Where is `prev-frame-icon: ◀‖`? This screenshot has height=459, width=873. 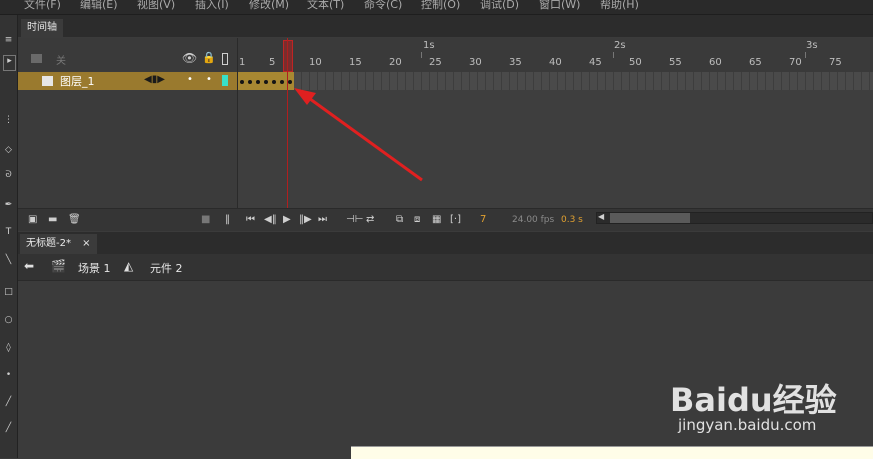
prev-frame-icon: ◀‖ is located at coordinates (270, 220).